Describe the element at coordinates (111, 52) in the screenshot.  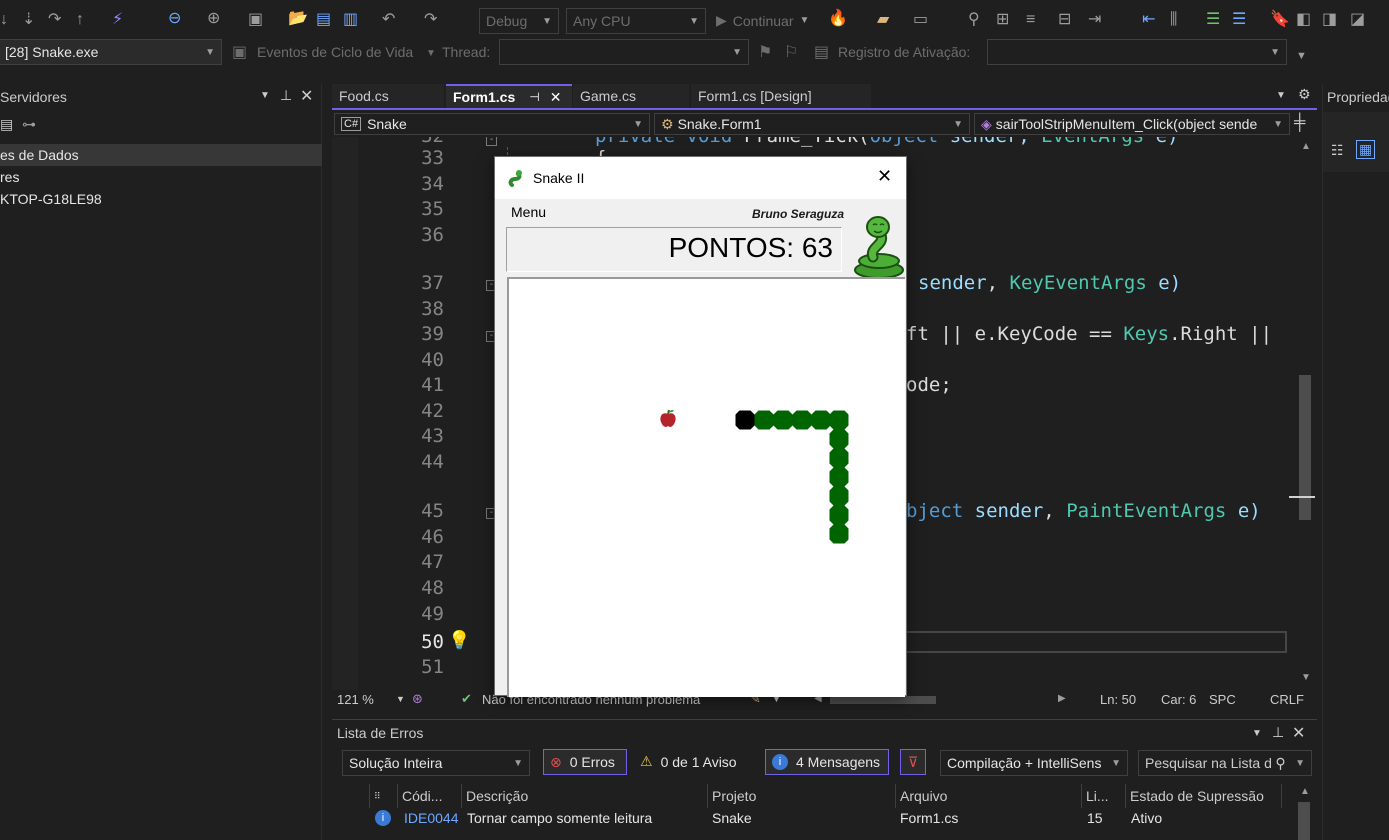
I see `process-select: [28] Snake.exe ▼` at that location.